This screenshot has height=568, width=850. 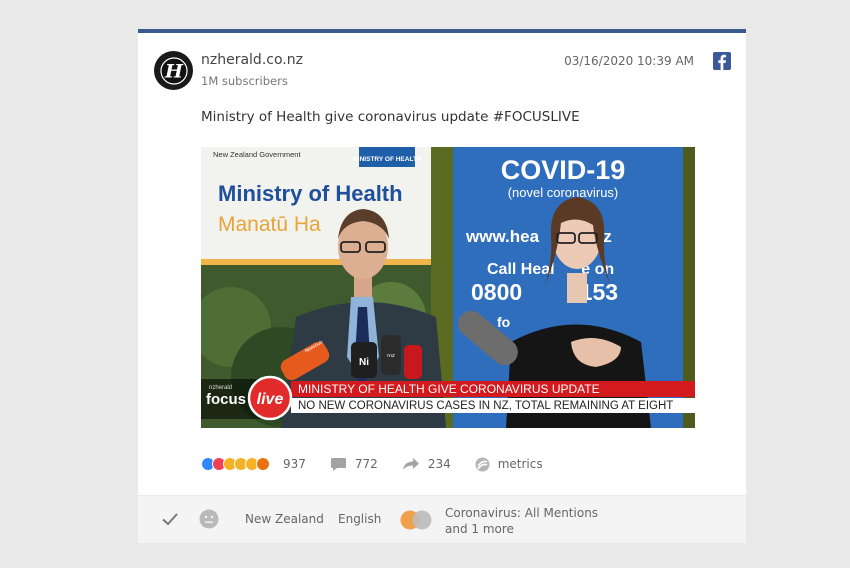 What do you see at coordinates (384, 464) in the screenshot?
I see `engagement-stats: 937 772 234 metrics` at bounding box center [384, 464].